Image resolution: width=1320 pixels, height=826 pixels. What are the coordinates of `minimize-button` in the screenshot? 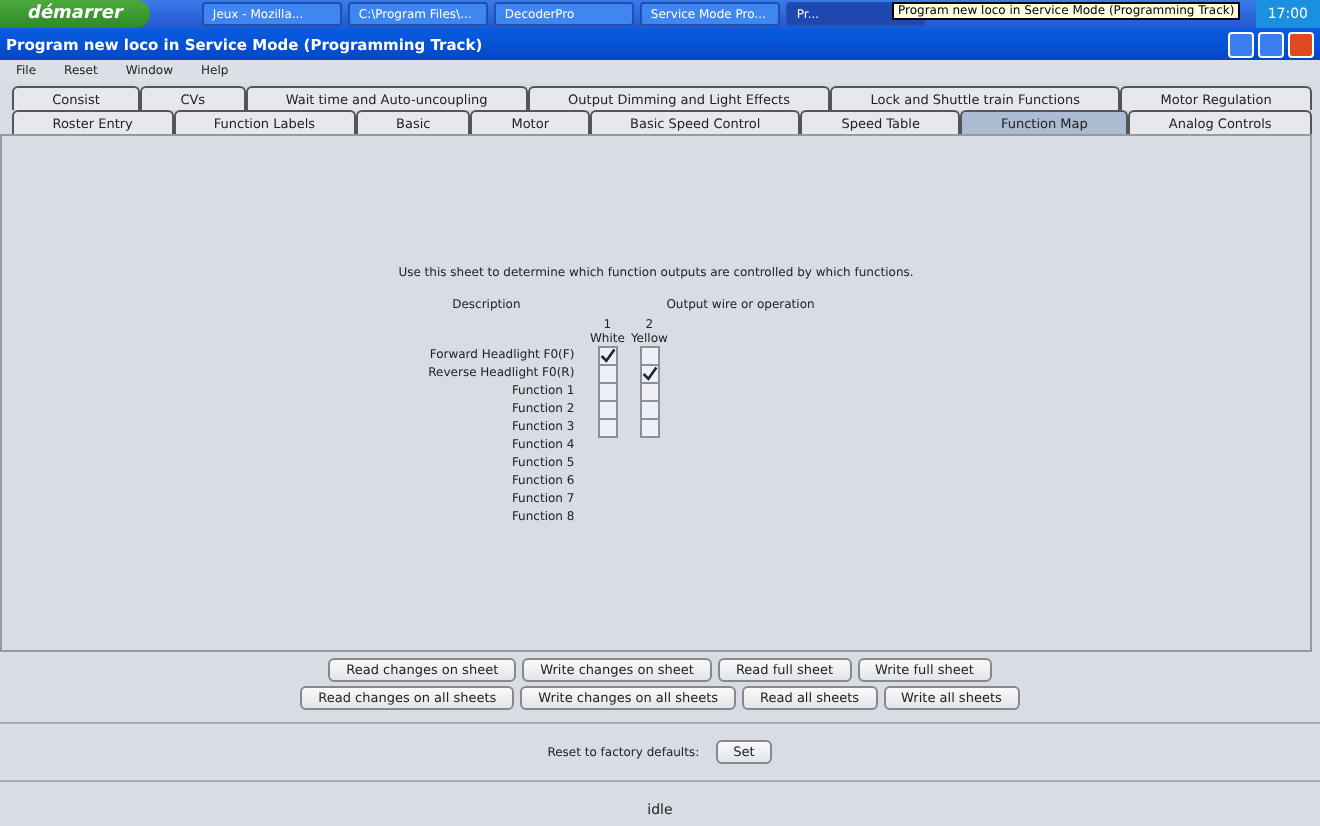 It's located at (1241, 44).